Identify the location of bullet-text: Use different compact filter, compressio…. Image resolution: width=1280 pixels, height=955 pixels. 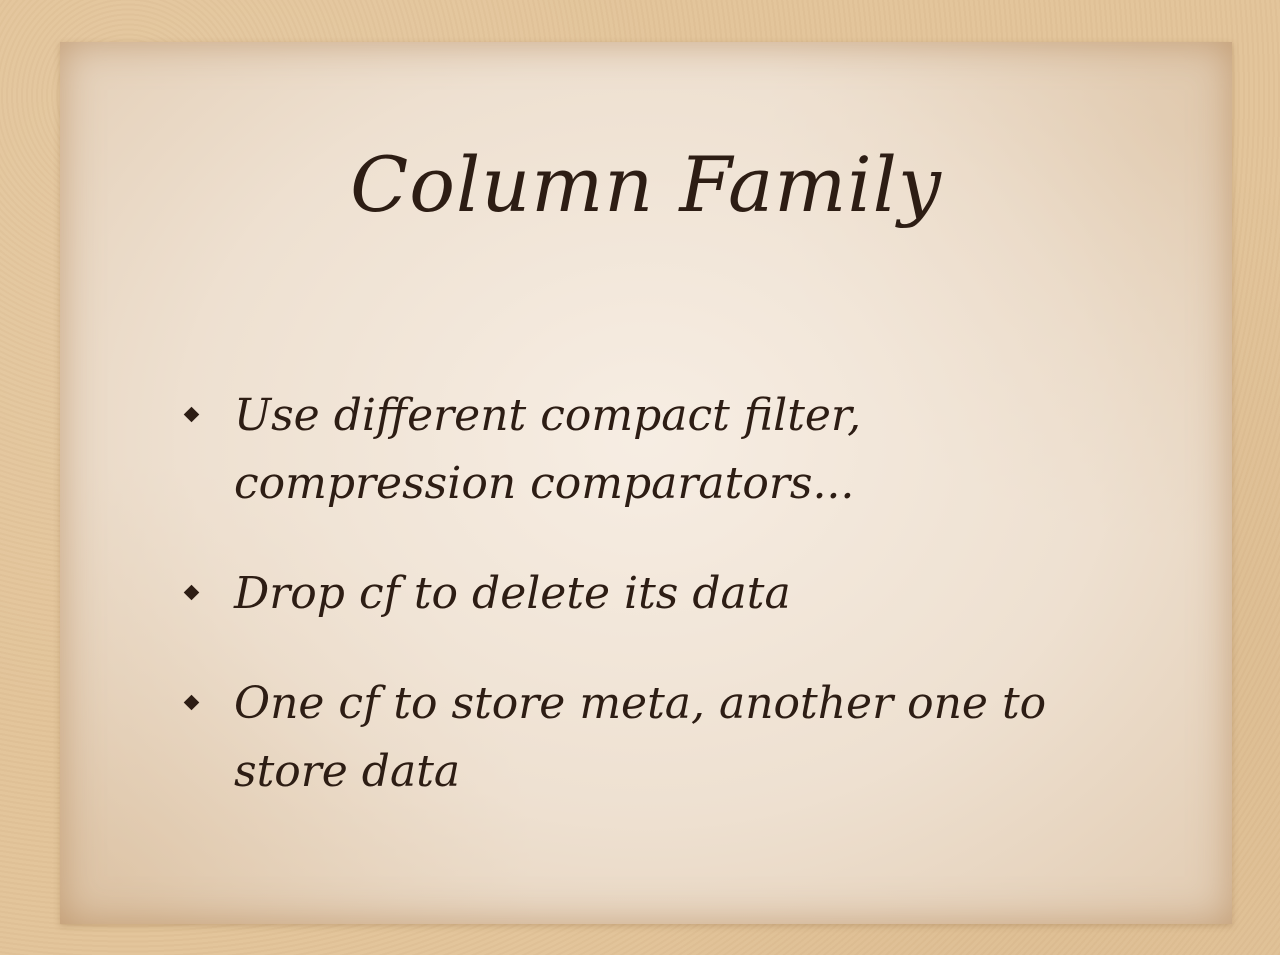
(548, 449).